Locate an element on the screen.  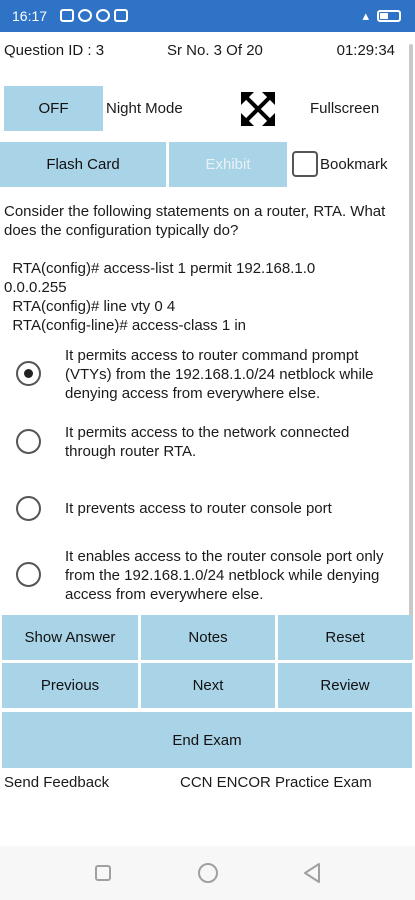
status-time: 16:17 is located at coordinates (30, 16).